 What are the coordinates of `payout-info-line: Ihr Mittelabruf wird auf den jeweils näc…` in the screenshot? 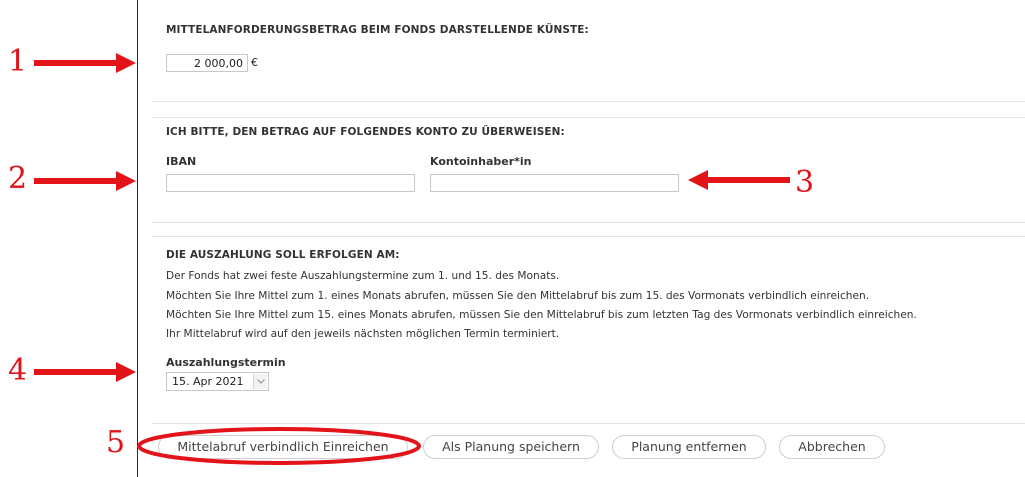 It's located at (363, 334).